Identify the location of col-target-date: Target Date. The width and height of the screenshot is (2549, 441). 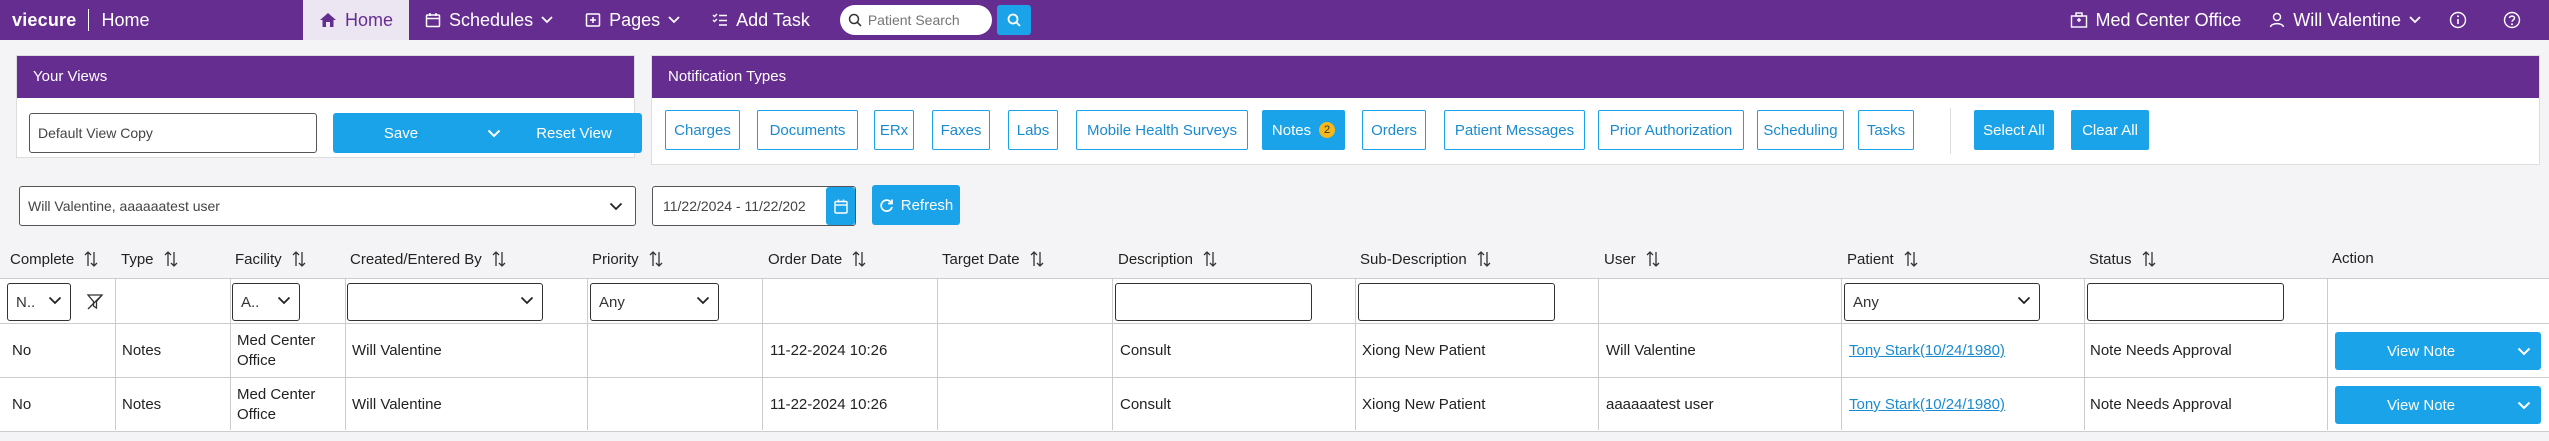
(993, 259).